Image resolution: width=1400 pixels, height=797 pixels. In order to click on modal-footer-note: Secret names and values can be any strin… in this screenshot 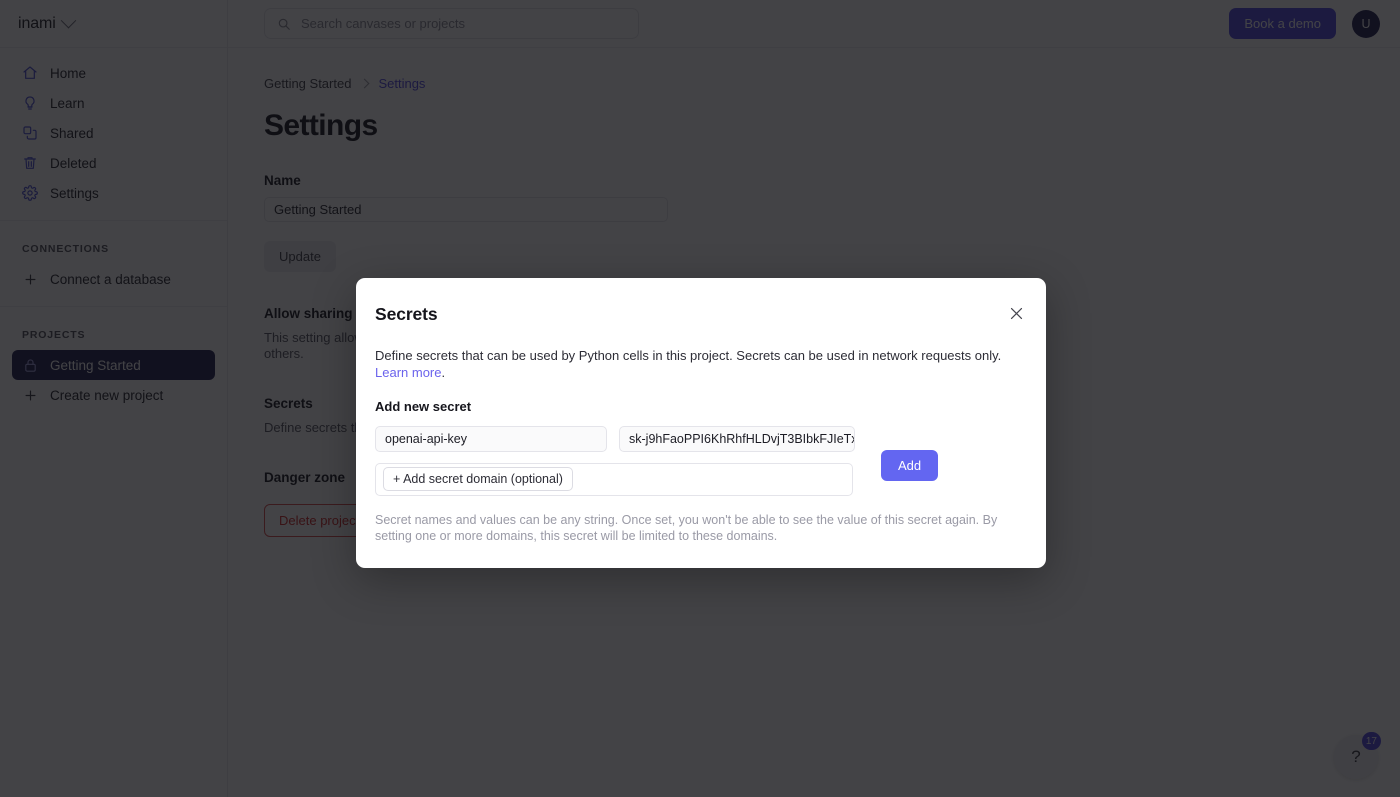, I will do `click(686, 527)`.